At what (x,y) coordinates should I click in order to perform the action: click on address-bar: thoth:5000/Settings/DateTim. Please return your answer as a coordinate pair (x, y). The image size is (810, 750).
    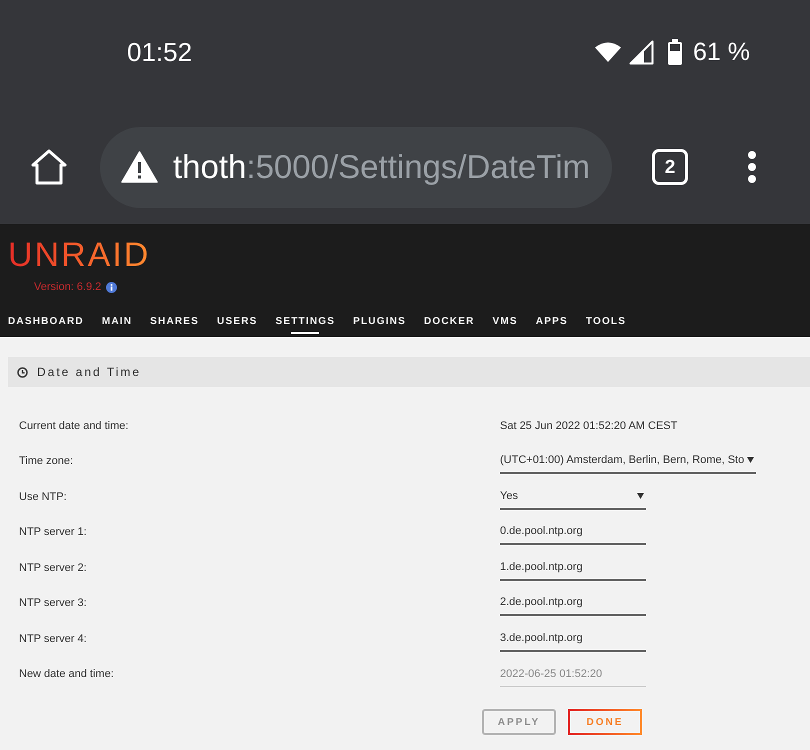
    Looking at the image, I should click on (356, 167).